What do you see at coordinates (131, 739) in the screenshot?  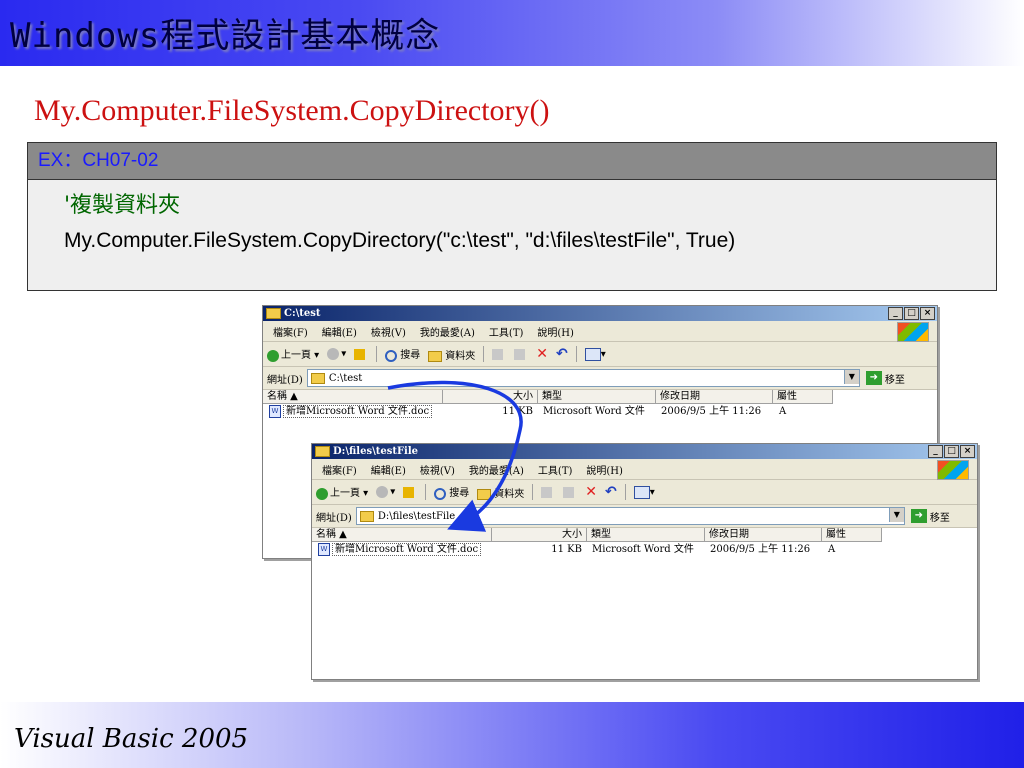 I see `footer-text: Visual Basic 2005` at bounding box center [131, 739].